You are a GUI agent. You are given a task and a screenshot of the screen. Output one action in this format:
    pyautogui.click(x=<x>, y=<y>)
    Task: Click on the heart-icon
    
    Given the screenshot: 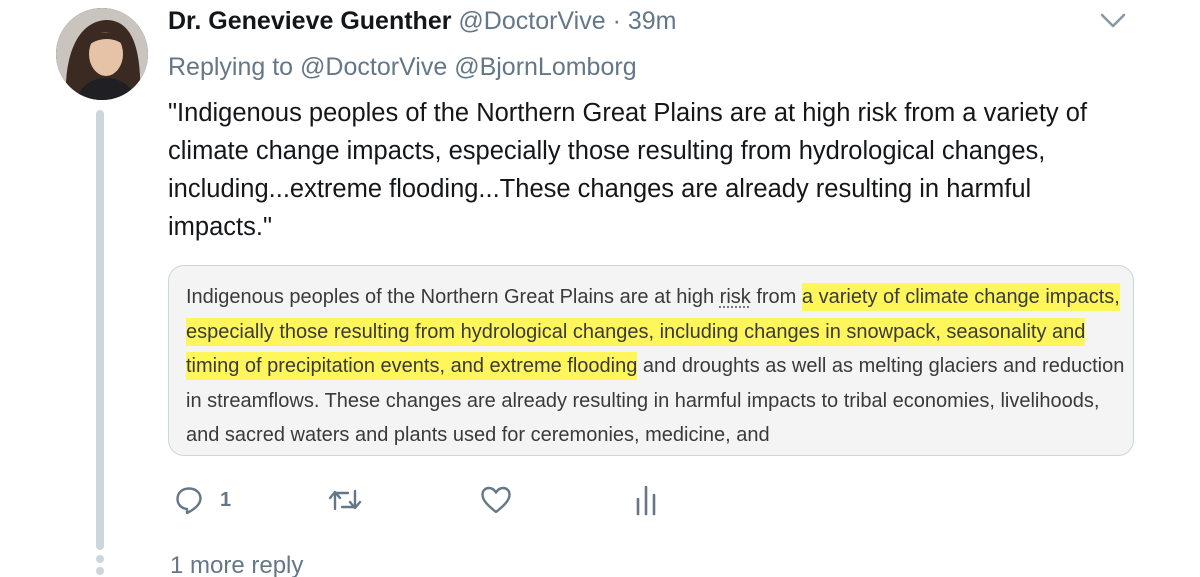 What is the action you would take?
    pyautogui.click(x=496, y=500)
    